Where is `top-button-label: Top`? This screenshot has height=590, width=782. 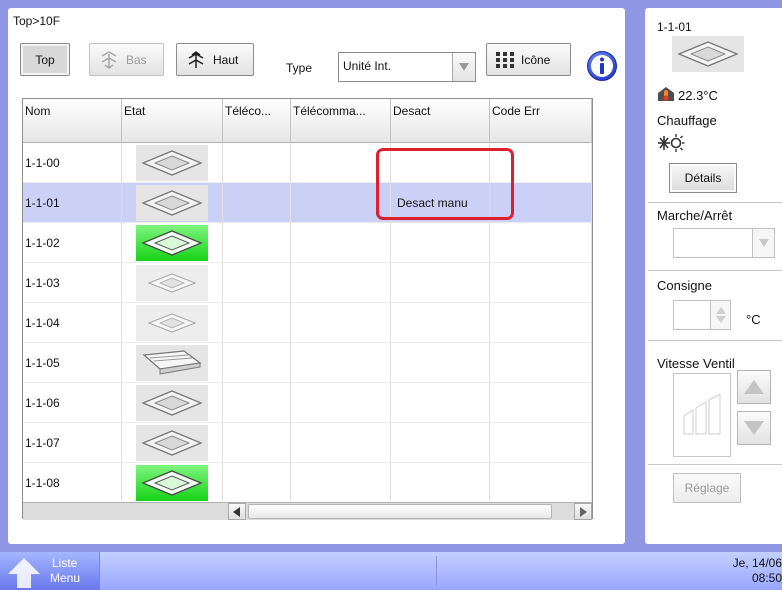
top-button-label: Top is located at coordinates (45, 59).